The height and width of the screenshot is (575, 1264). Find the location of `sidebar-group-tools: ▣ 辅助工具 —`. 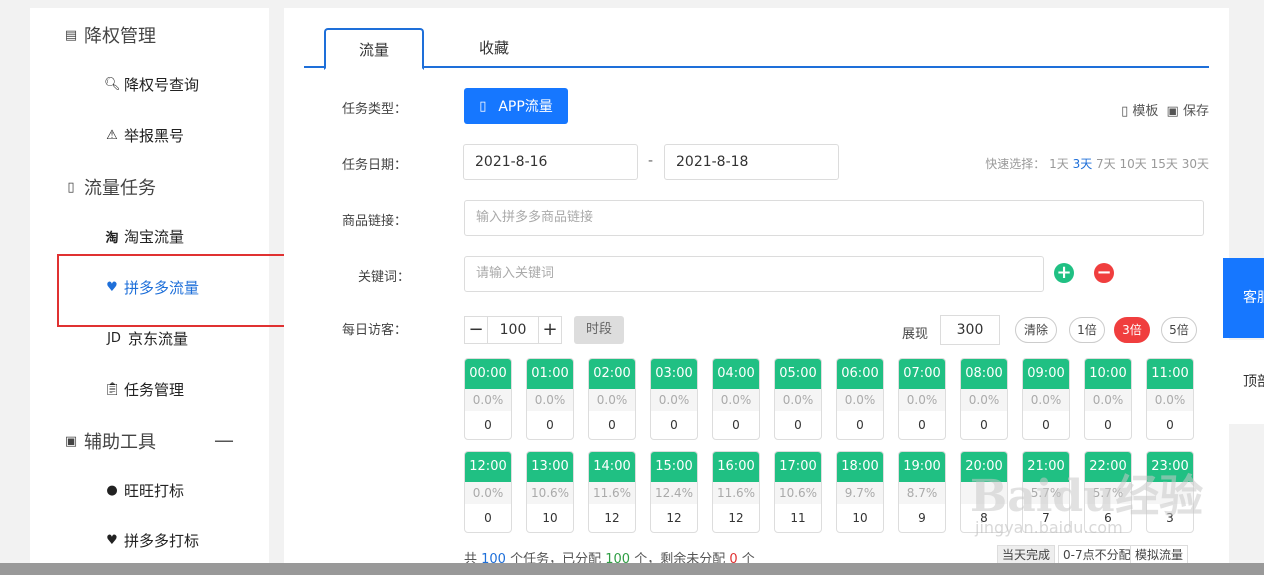

sidebar-group-tools: ▣ 辅助工具 — is located at coordinates (149, 441).